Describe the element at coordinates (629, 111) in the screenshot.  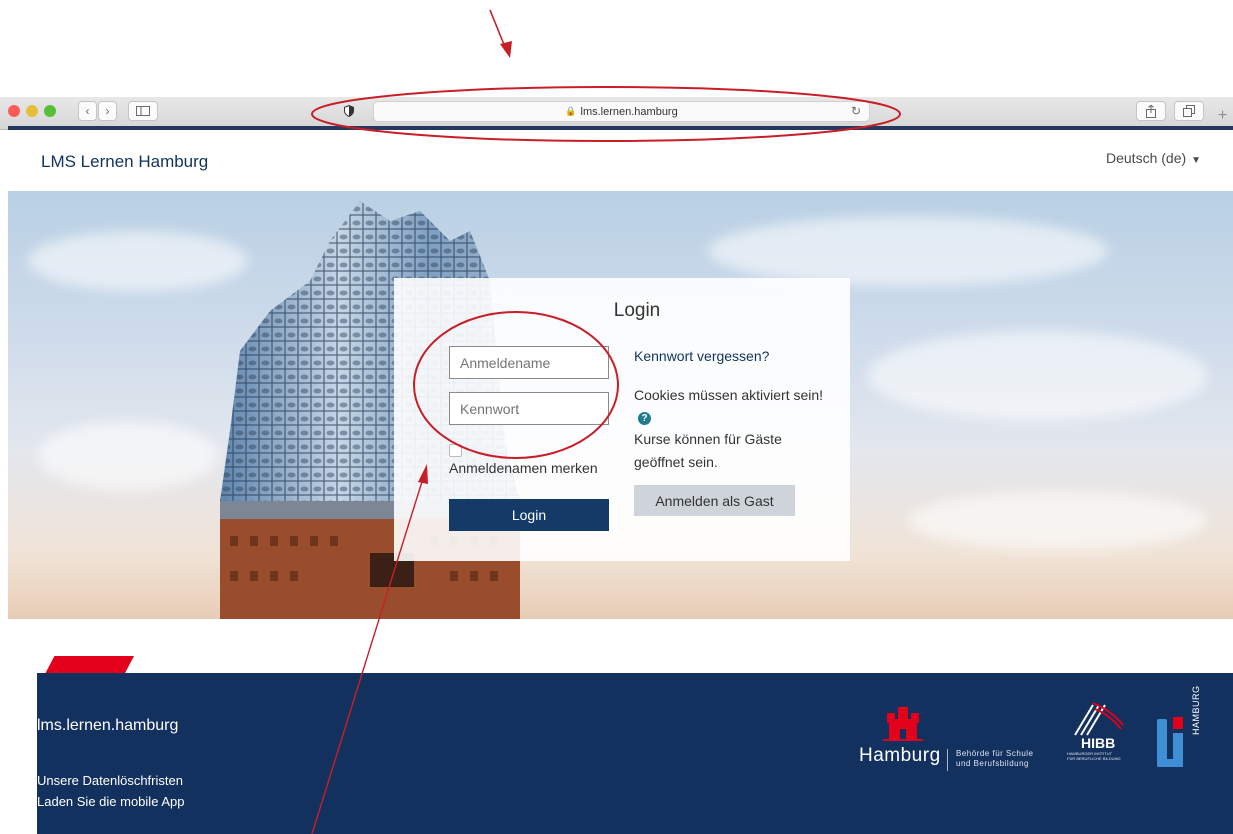
I see `url-text: lms.lernen.hamburg` at that location.